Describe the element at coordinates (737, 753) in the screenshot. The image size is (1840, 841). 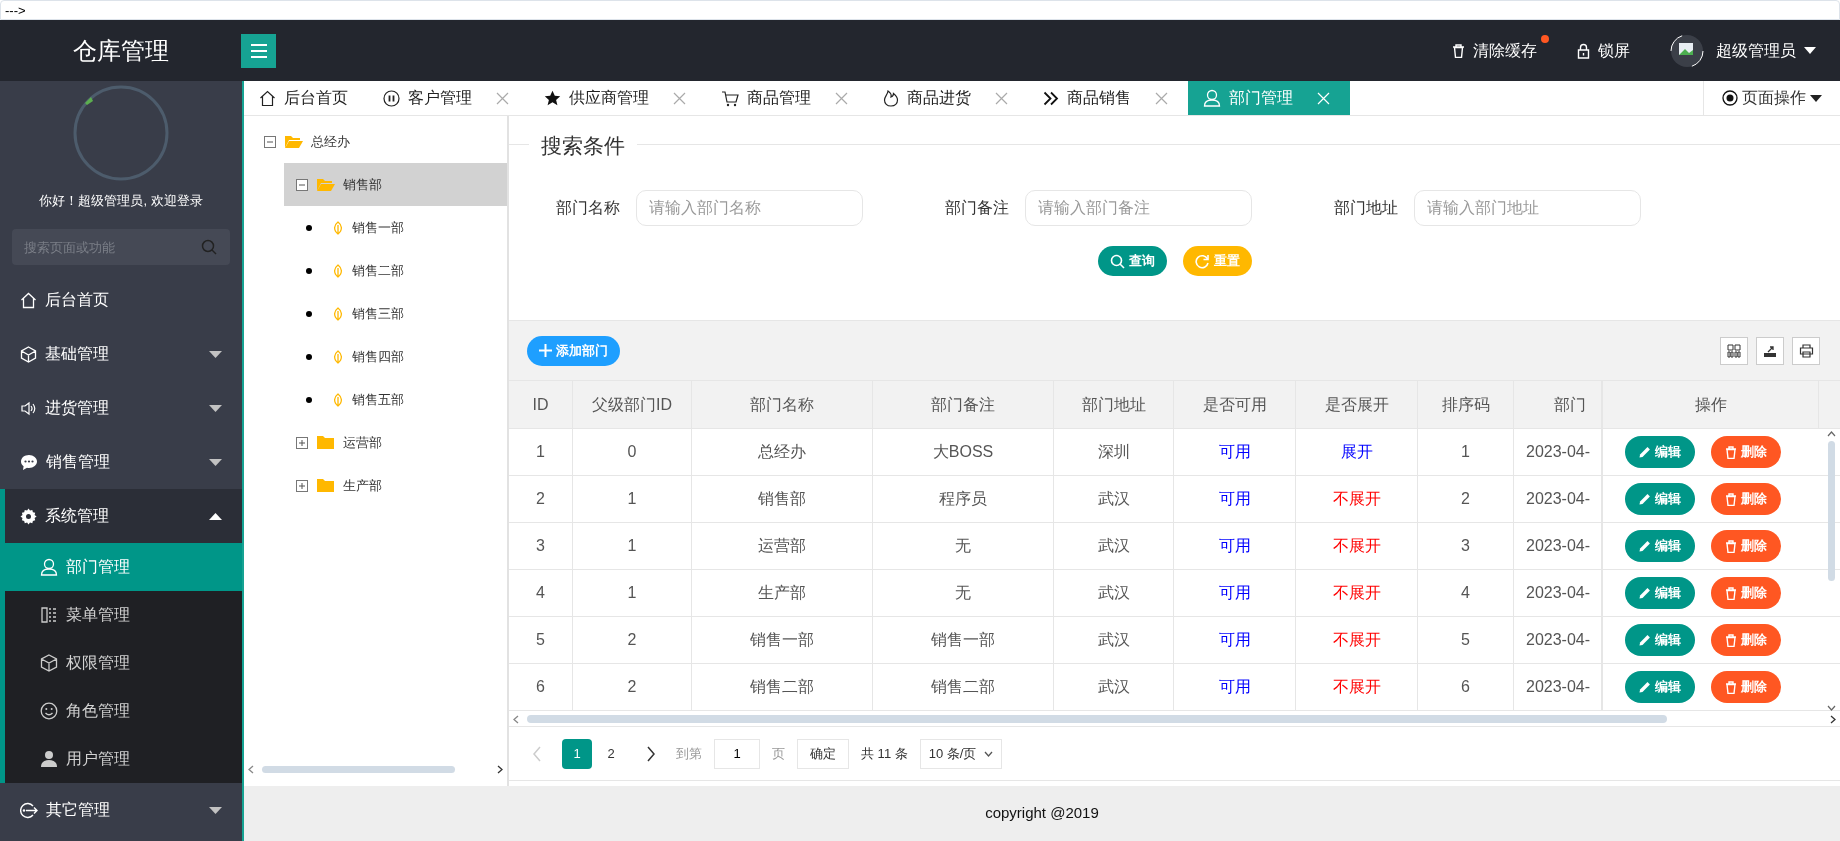
I see `page-input: 1` at that location.